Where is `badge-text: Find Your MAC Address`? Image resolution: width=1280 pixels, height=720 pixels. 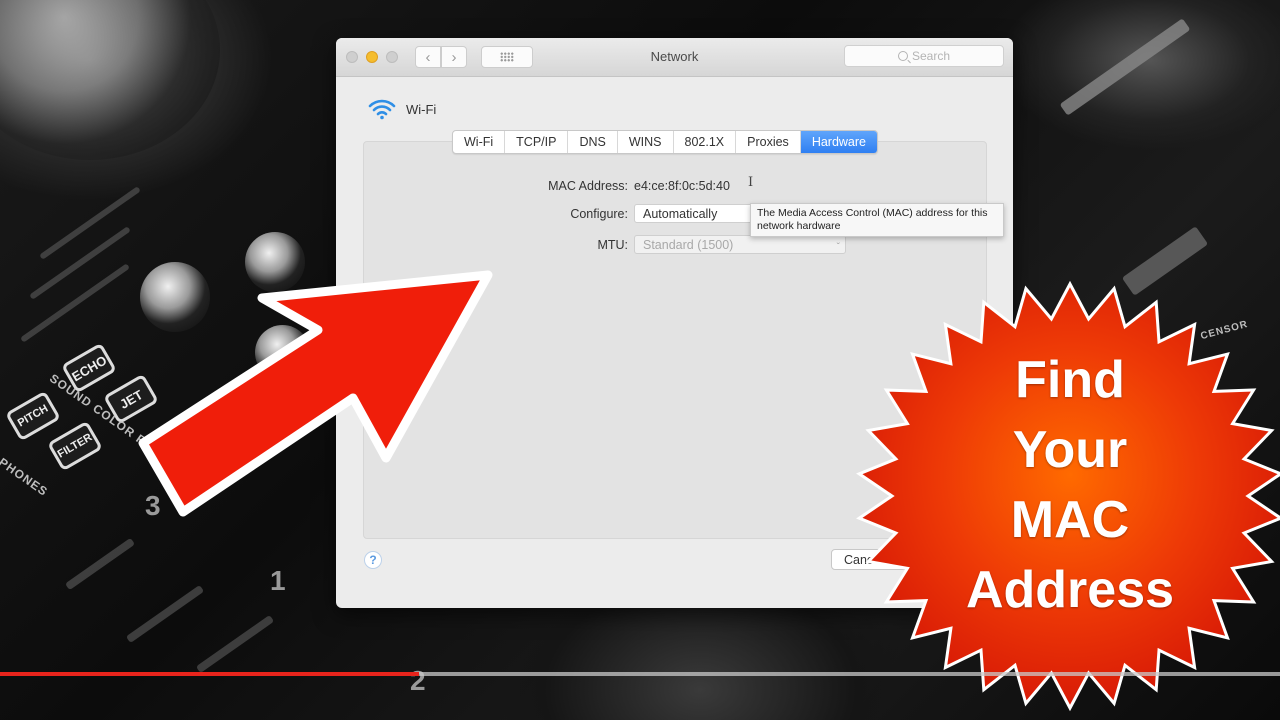 badge-text: Find Your MAC Address is located at coordinates (1070, 485).